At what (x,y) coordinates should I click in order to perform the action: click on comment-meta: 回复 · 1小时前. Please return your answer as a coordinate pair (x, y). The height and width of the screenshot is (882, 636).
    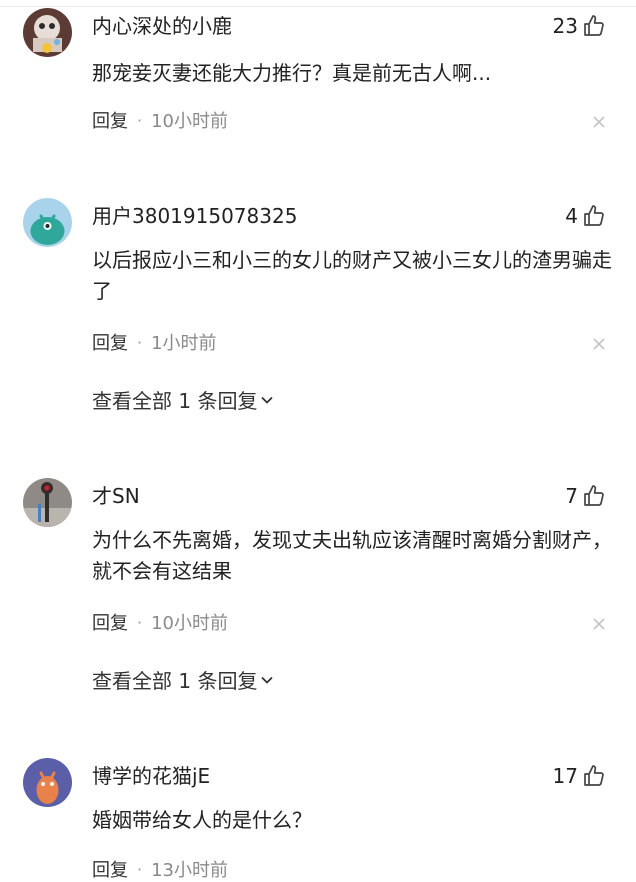
    Looking at the image, I should click on (154, 342).